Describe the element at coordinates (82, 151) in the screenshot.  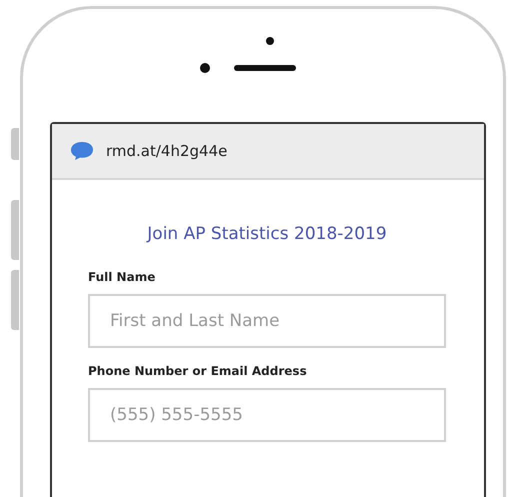
I see `speech-bubble-icon` at that location.